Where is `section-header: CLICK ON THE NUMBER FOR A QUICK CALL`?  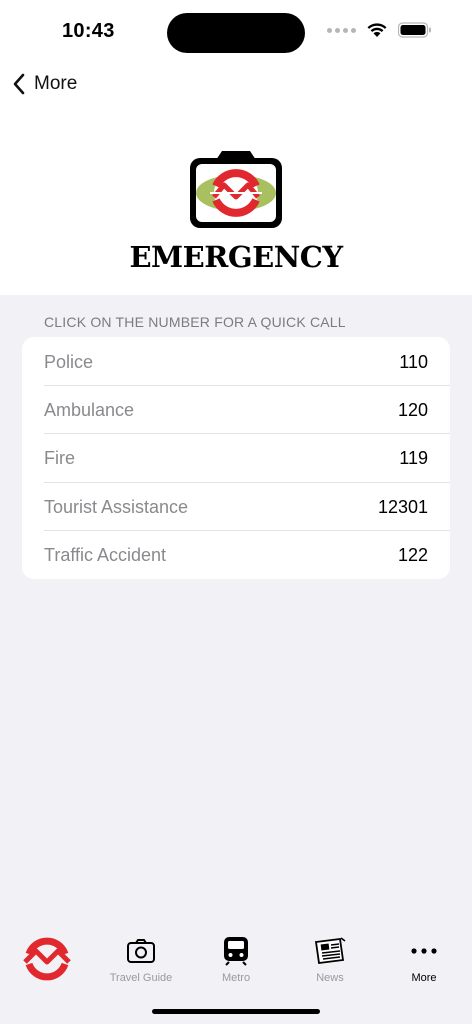 section-header: CLICK ON THE NUMBER FOR A QUICK CALL is located at coordinates (195, 322).